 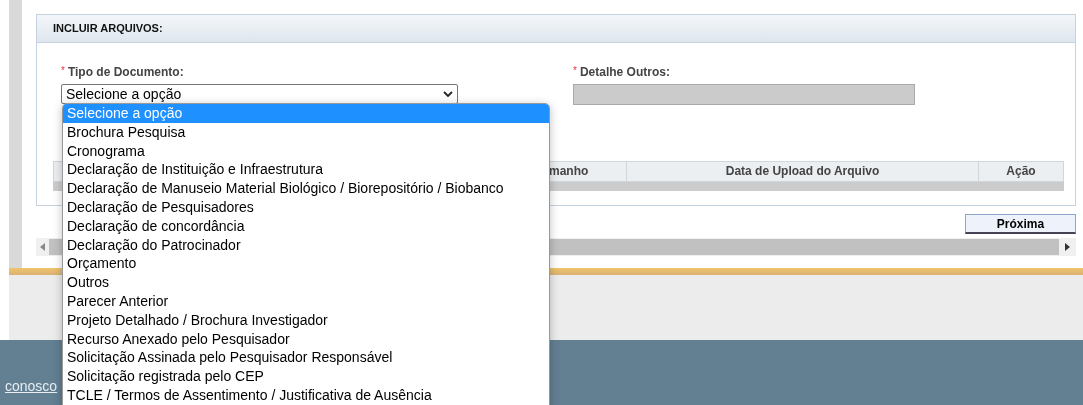 I want to click on field-label: Tipo de Documento:, so click(x=125, y=72).